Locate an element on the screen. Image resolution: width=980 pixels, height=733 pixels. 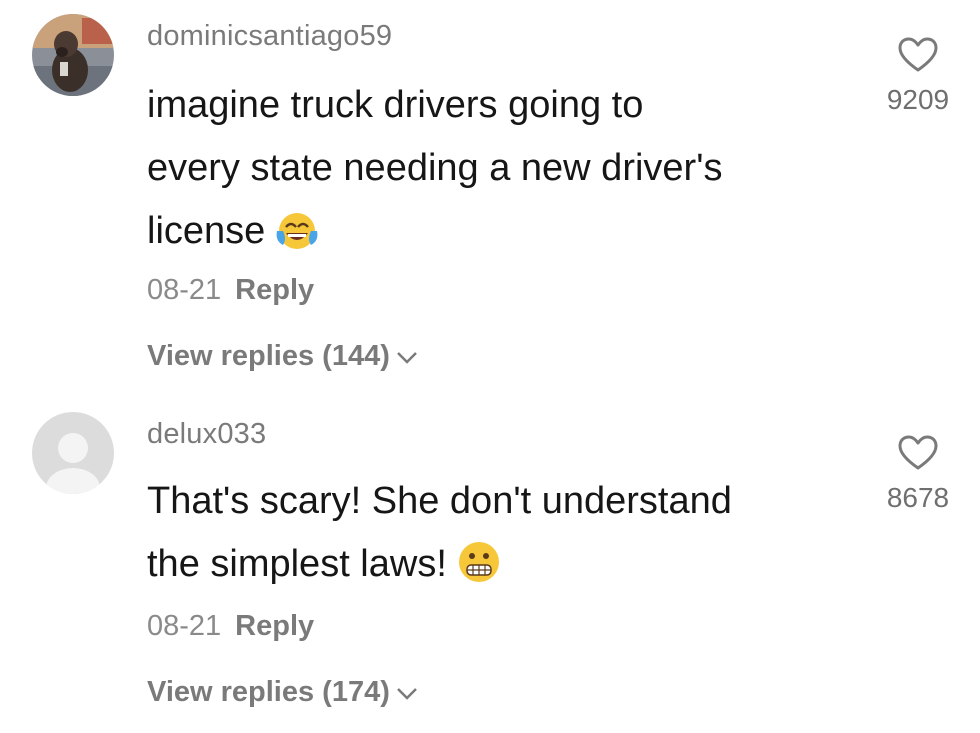
face-with-tears-of-joy-icon is located at coordinates (297, 239).